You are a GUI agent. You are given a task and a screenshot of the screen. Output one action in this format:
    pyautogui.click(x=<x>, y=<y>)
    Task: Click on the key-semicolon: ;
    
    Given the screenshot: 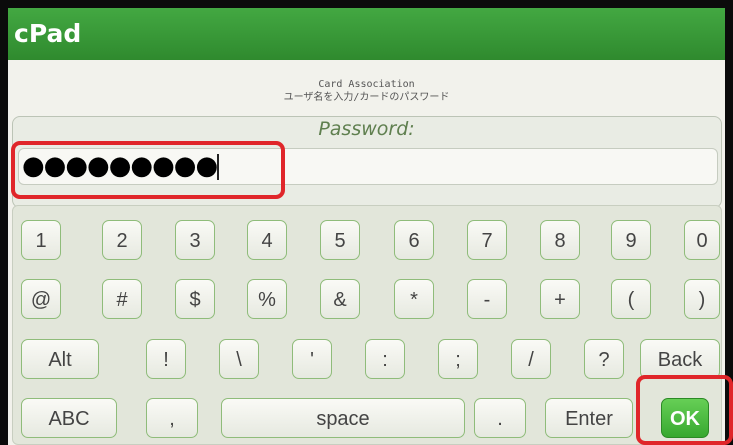 What is the action you would take?
    pyautogui.click(x=458, y=359)
    